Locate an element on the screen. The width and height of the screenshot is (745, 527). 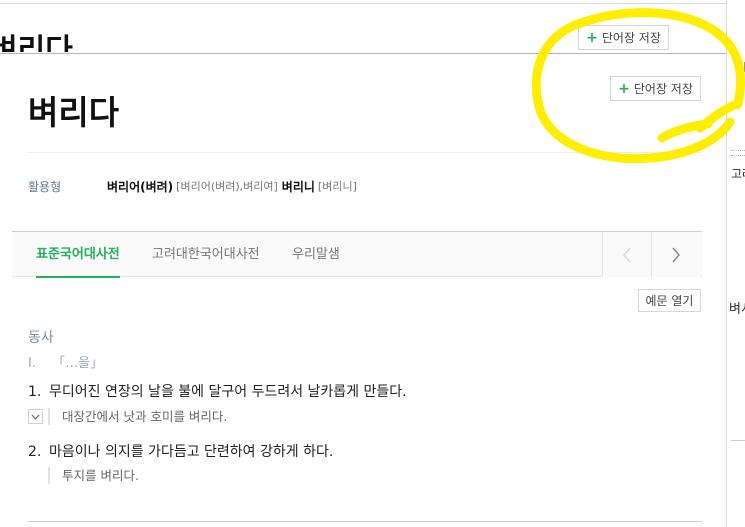
chevron-left-icon is located at coordinates (627, 254).